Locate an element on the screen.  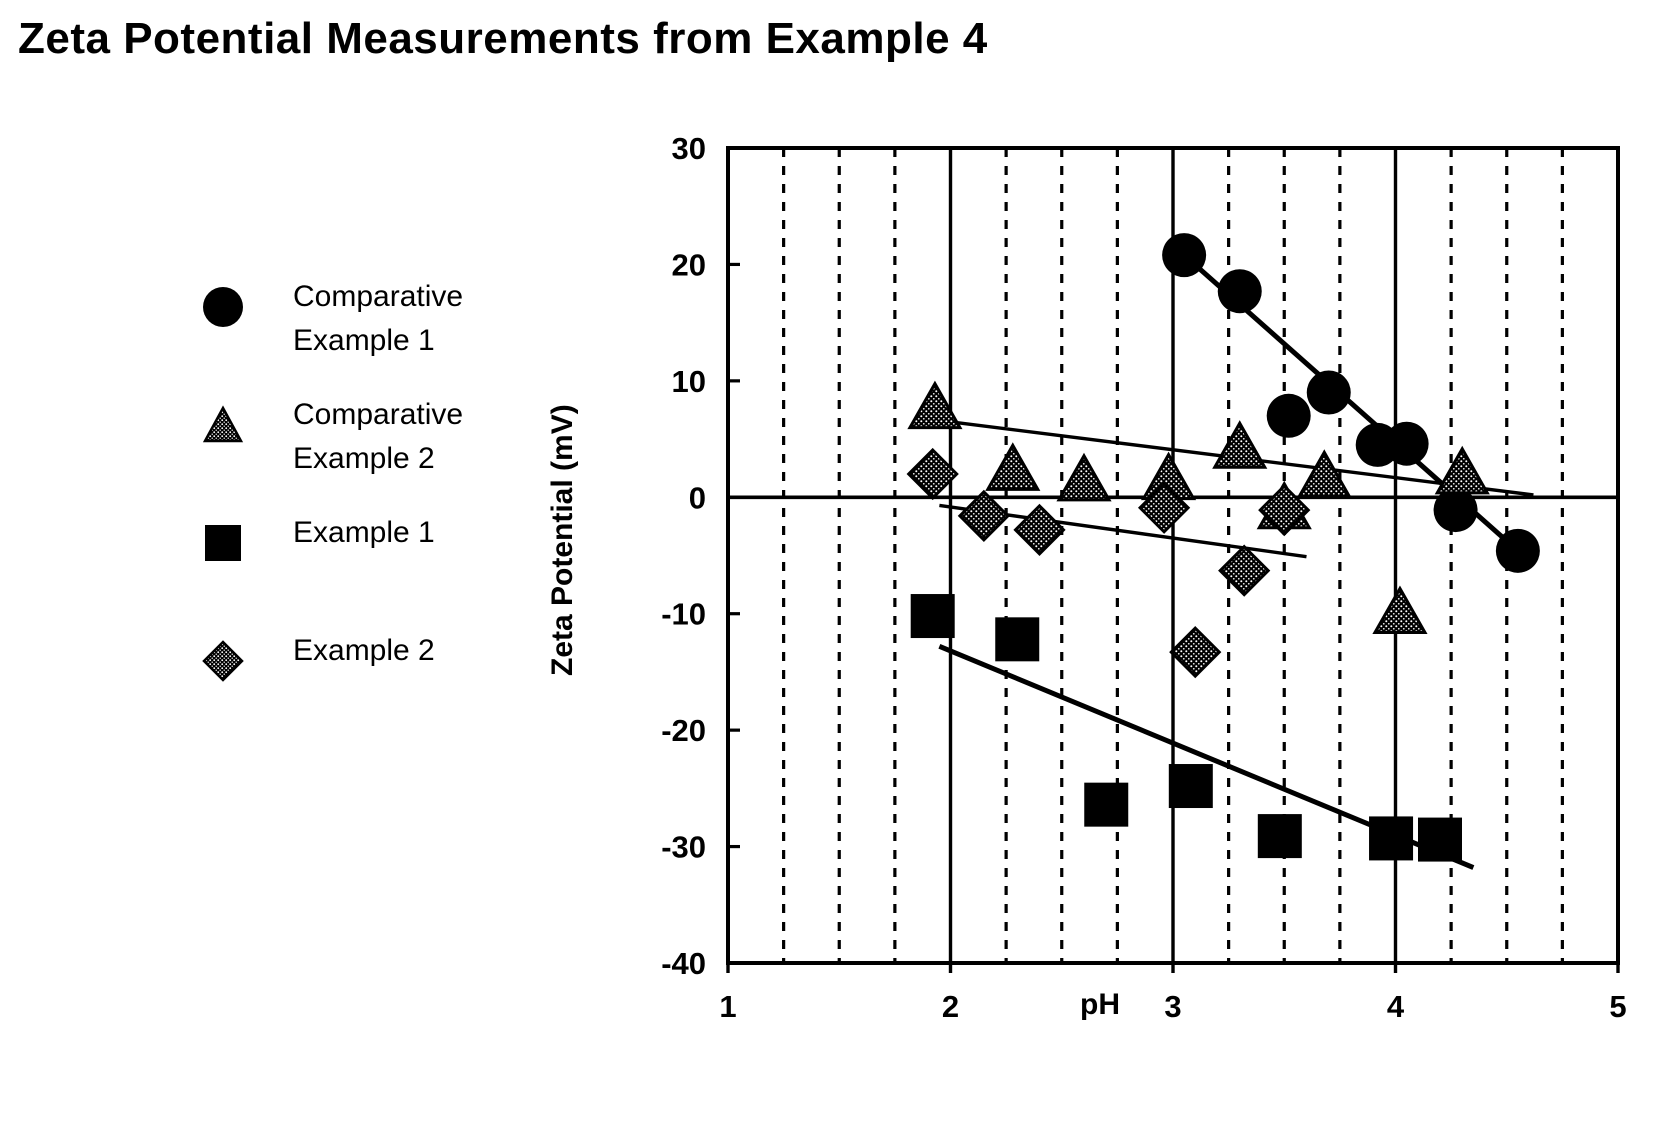
svg-text: -30 is located at coordinates (683, 847).